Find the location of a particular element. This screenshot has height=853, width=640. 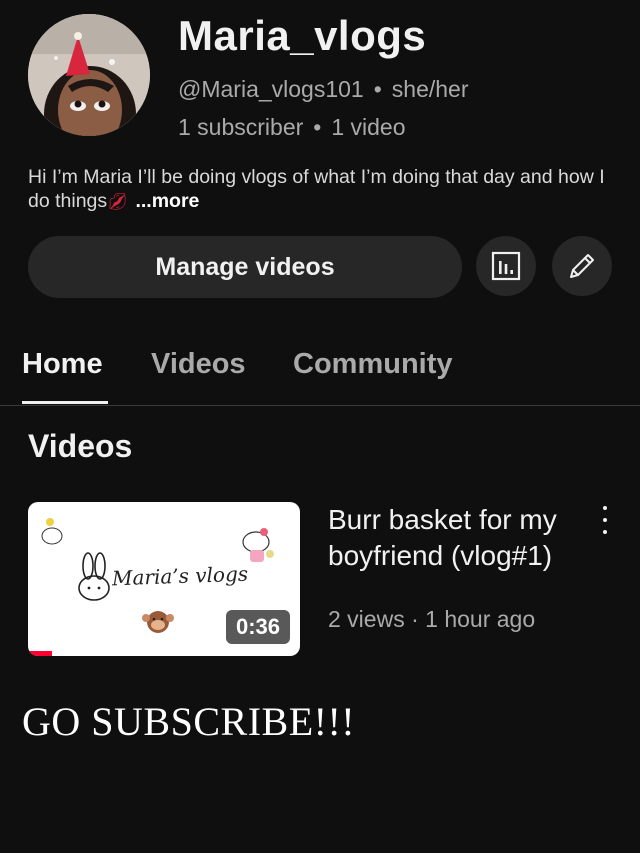

pencil-icon is located at coordinates (582, 266).